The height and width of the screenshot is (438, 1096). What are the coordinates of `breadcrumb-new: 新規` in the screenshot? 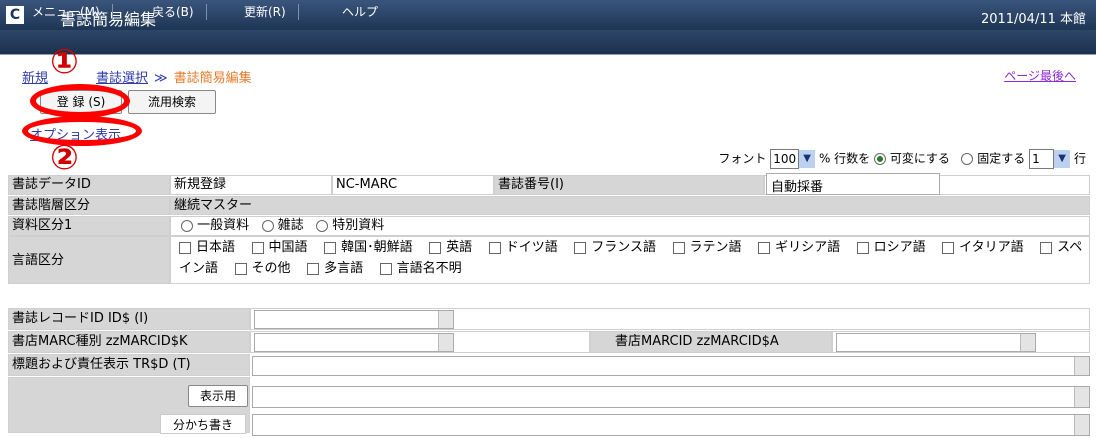 It's located at (35, 78).